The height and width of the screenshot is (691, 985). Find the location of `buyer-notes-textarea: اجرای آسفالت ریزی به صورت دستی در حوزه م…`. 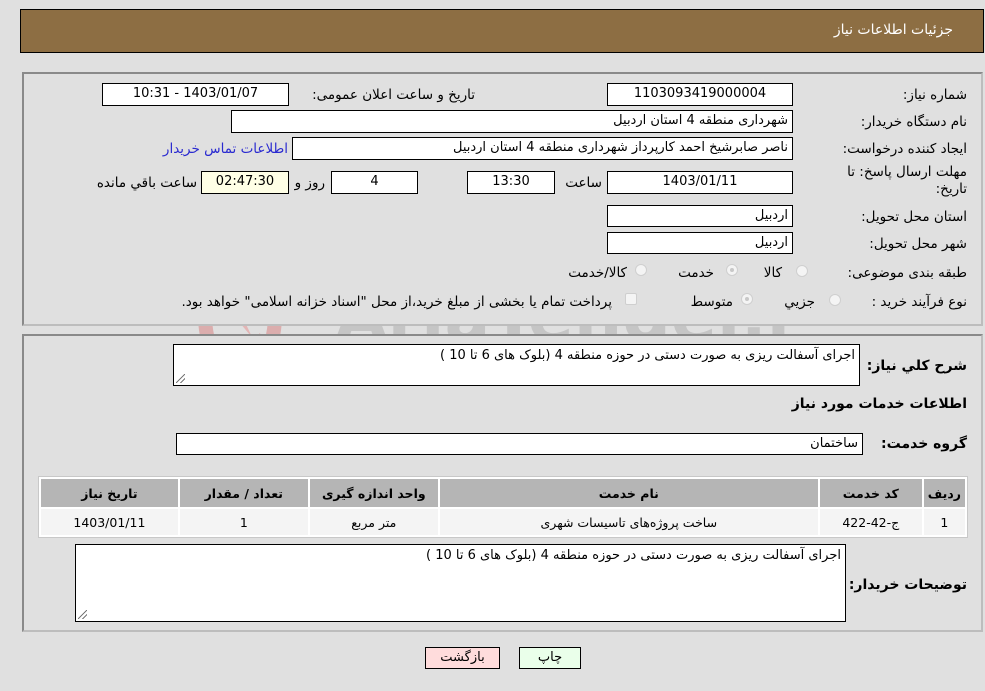

buyer-notes-textarea: اجرای آسفالت ریزی به صورت دستی در حوزه م… is located at coordinates (460, 583).